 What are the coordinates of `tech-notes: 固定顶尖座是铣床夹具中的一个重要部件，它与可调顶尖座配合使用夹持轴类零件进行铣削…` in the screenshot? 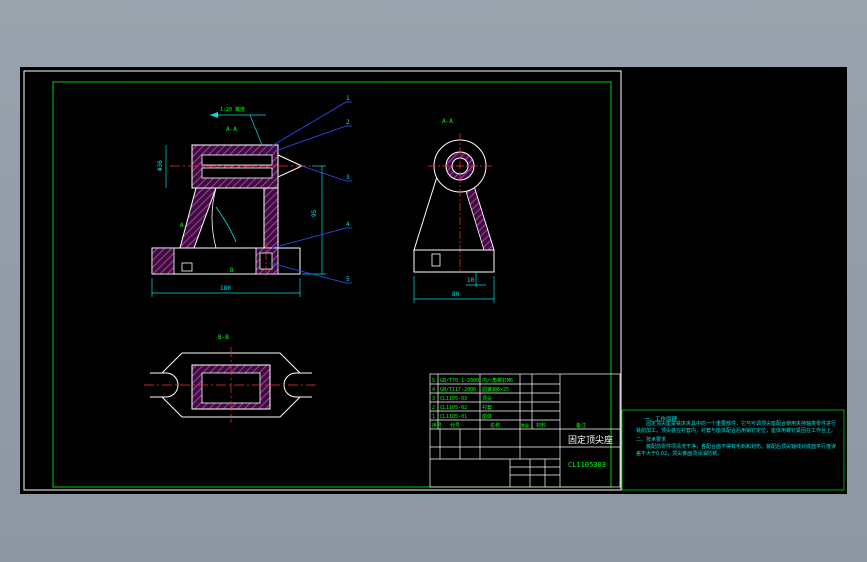 It's located at (737, 439).